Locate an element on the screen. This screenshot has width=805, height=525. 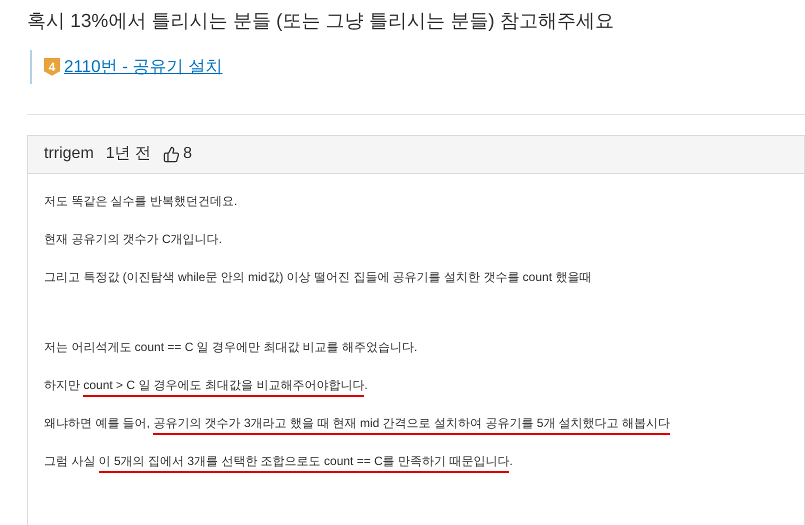
thumbs-up-icon is located at coordinates (171, 154).